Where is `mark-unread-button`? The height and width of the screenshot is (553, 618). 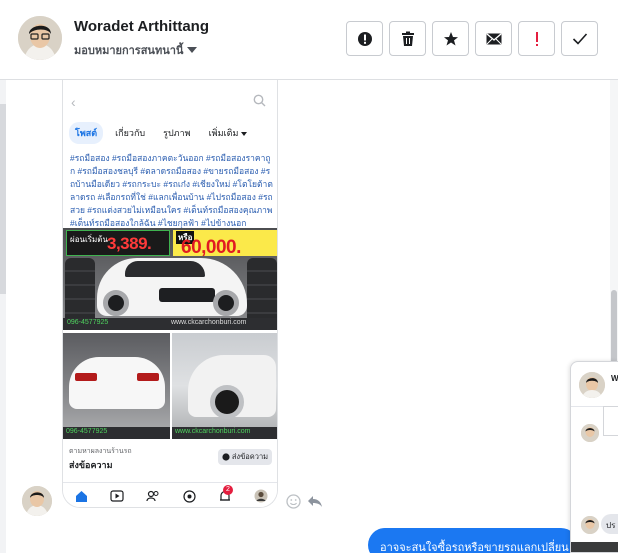
mark-unread-button is located at coordinates (493, 38).